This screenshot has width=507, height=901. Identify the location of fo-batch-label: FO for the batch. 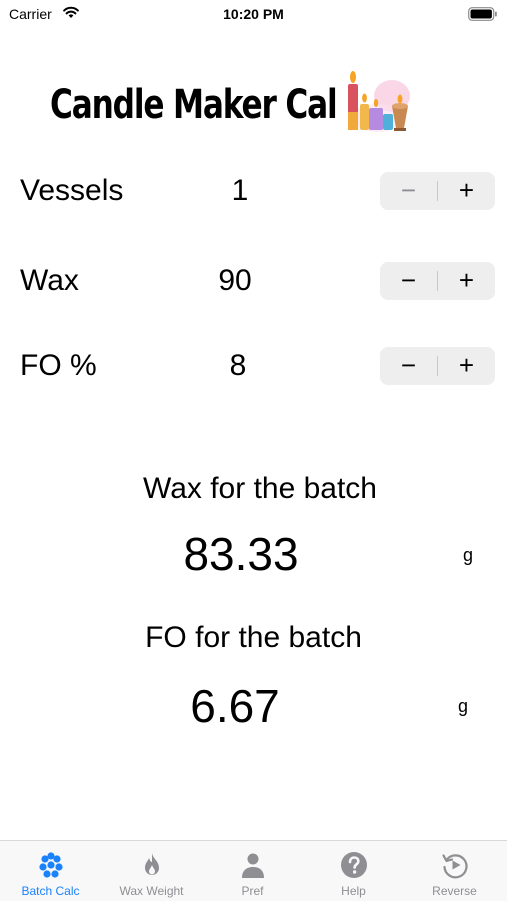
(253, 637).